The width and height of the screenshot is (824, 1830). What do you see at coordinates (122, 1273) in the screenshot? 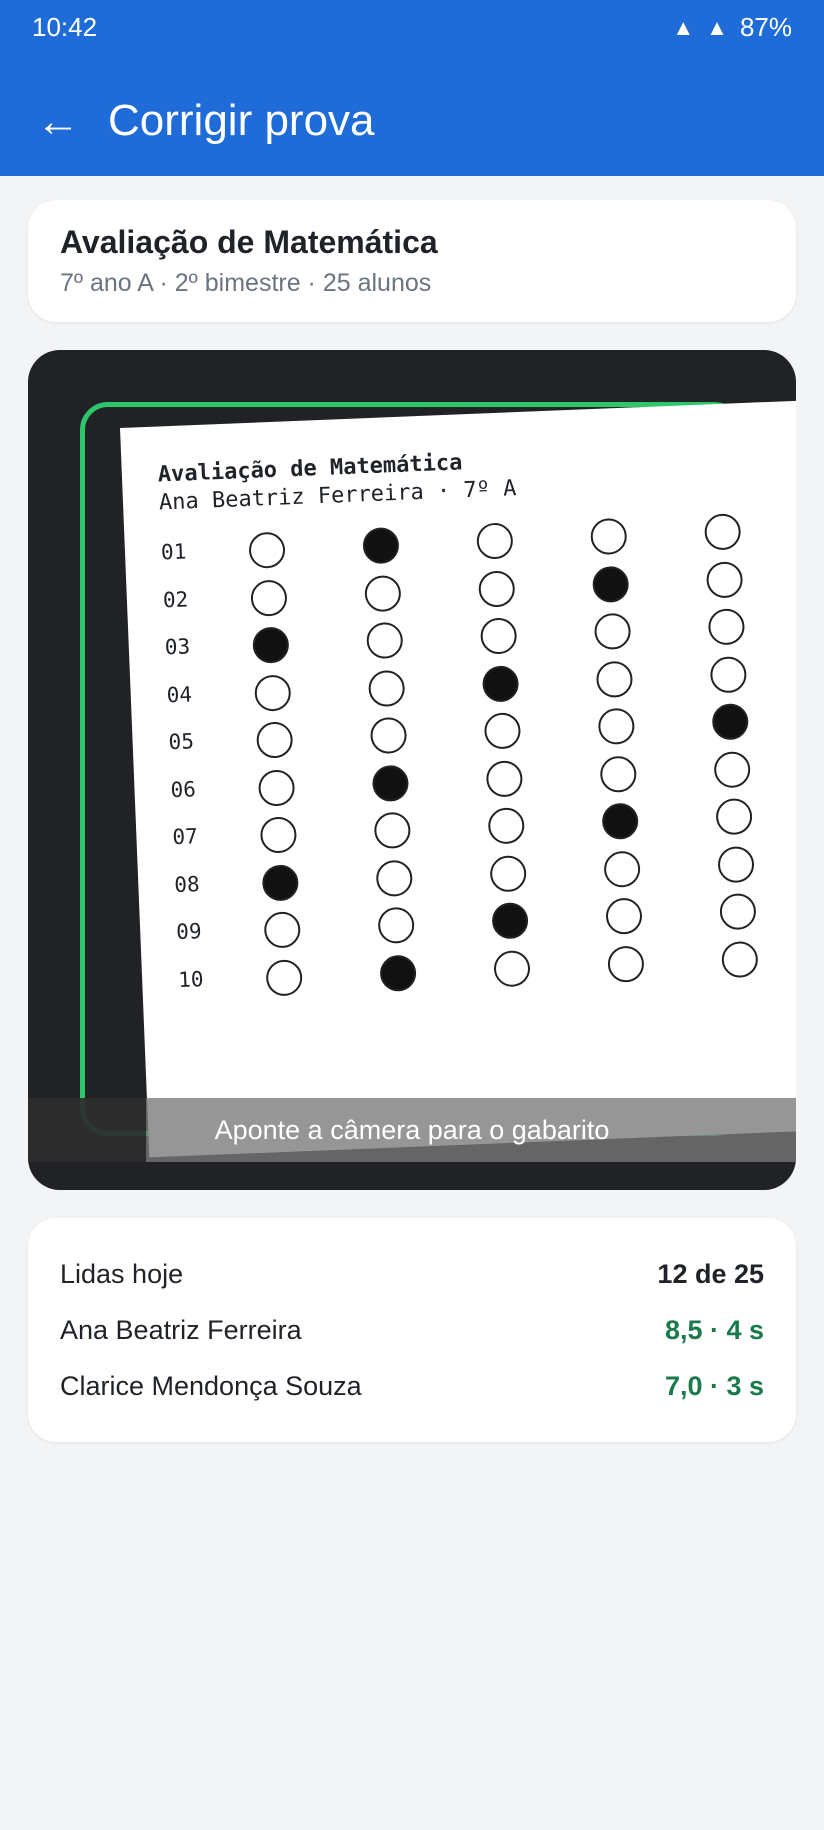
I see `read-today-label: Lidas hoje` at bounding box center [122, 1273].